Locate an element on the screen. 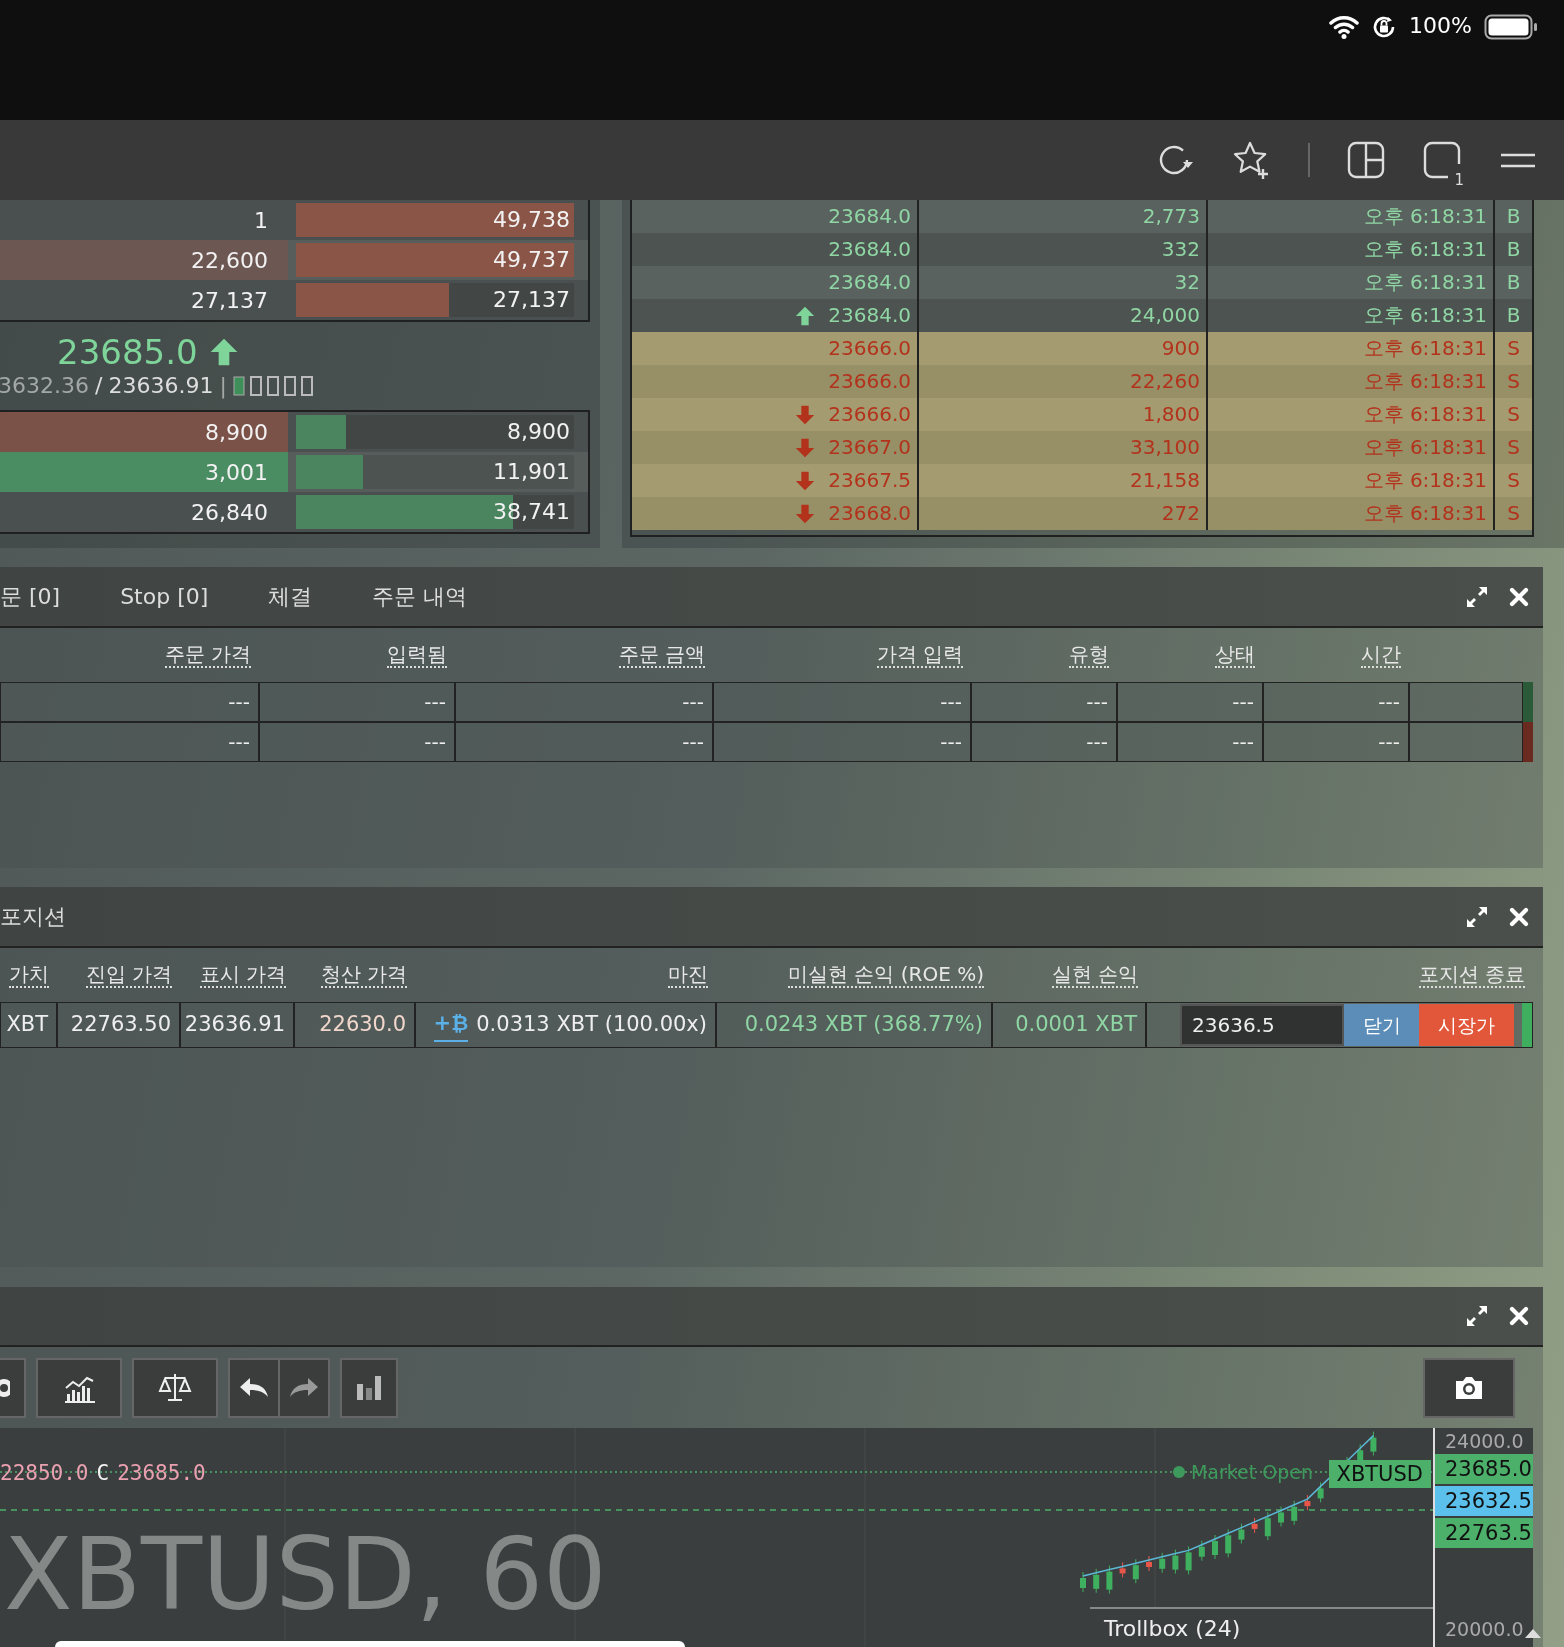  order-size: 8,900 is located at coordinates (144, 432).